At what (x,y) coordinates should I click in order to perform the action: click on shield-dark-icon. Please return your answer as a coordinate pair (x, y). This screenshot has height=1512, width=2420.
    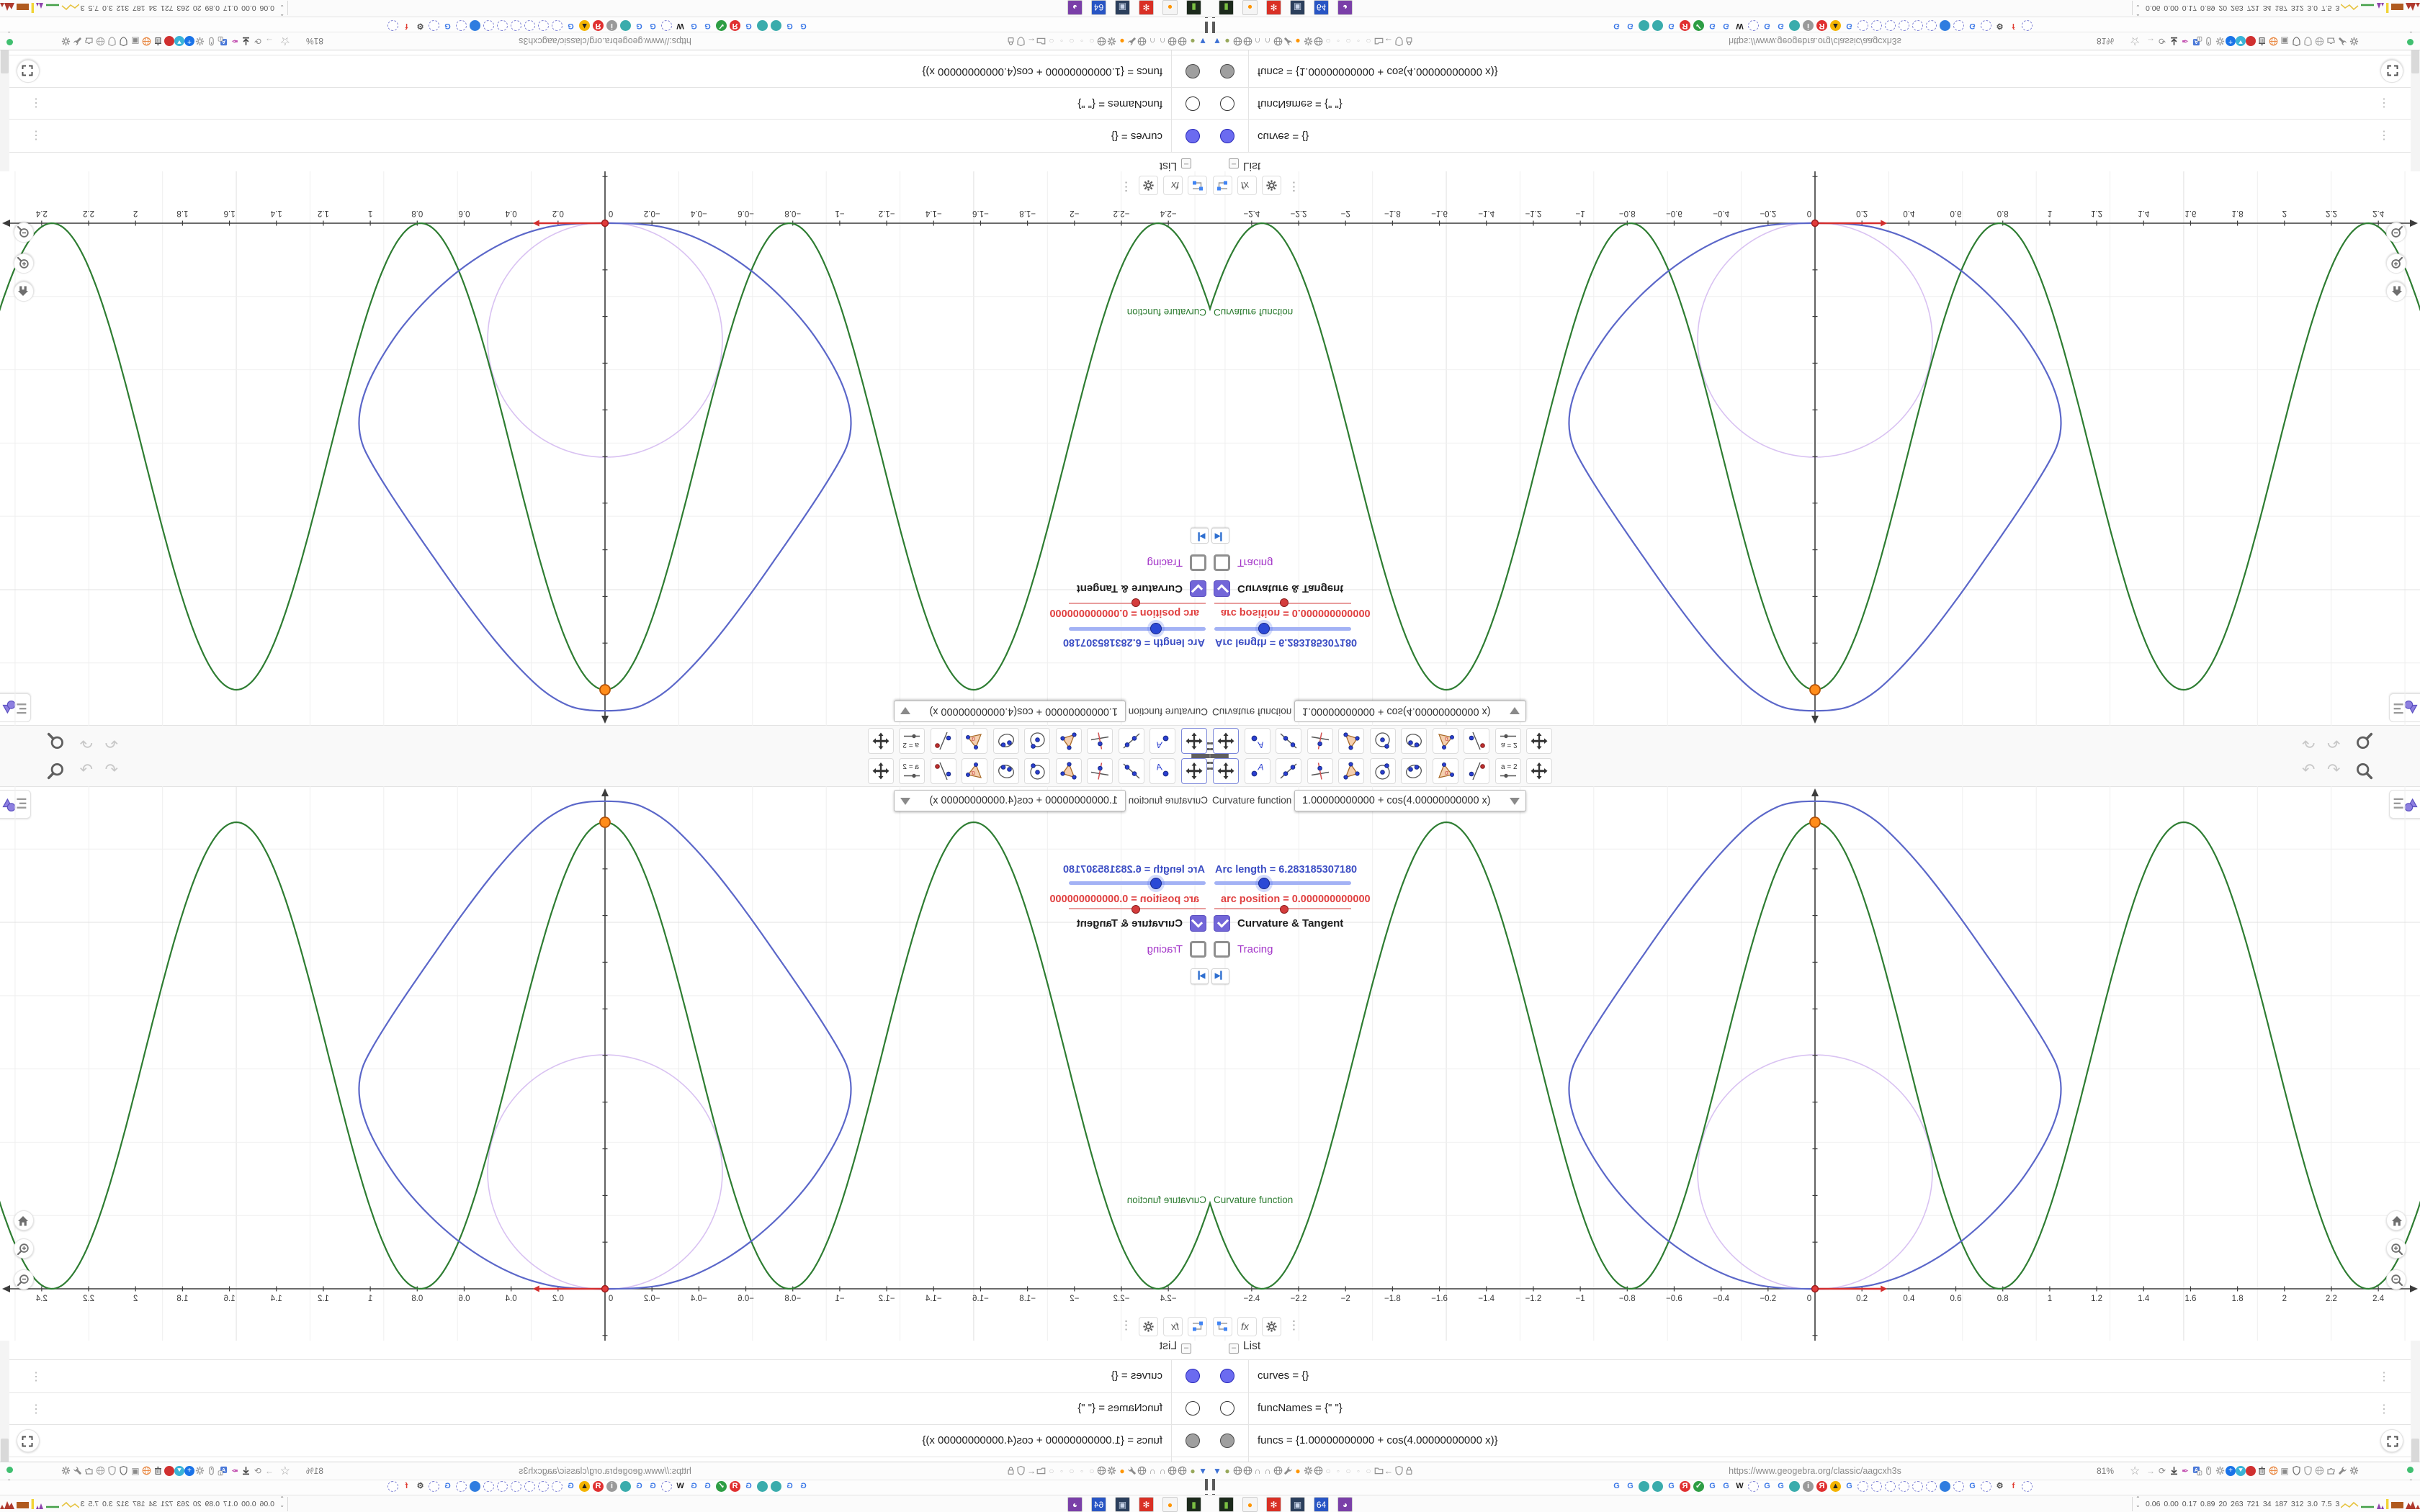
    Looking at the image, I should click on (124, 1471).